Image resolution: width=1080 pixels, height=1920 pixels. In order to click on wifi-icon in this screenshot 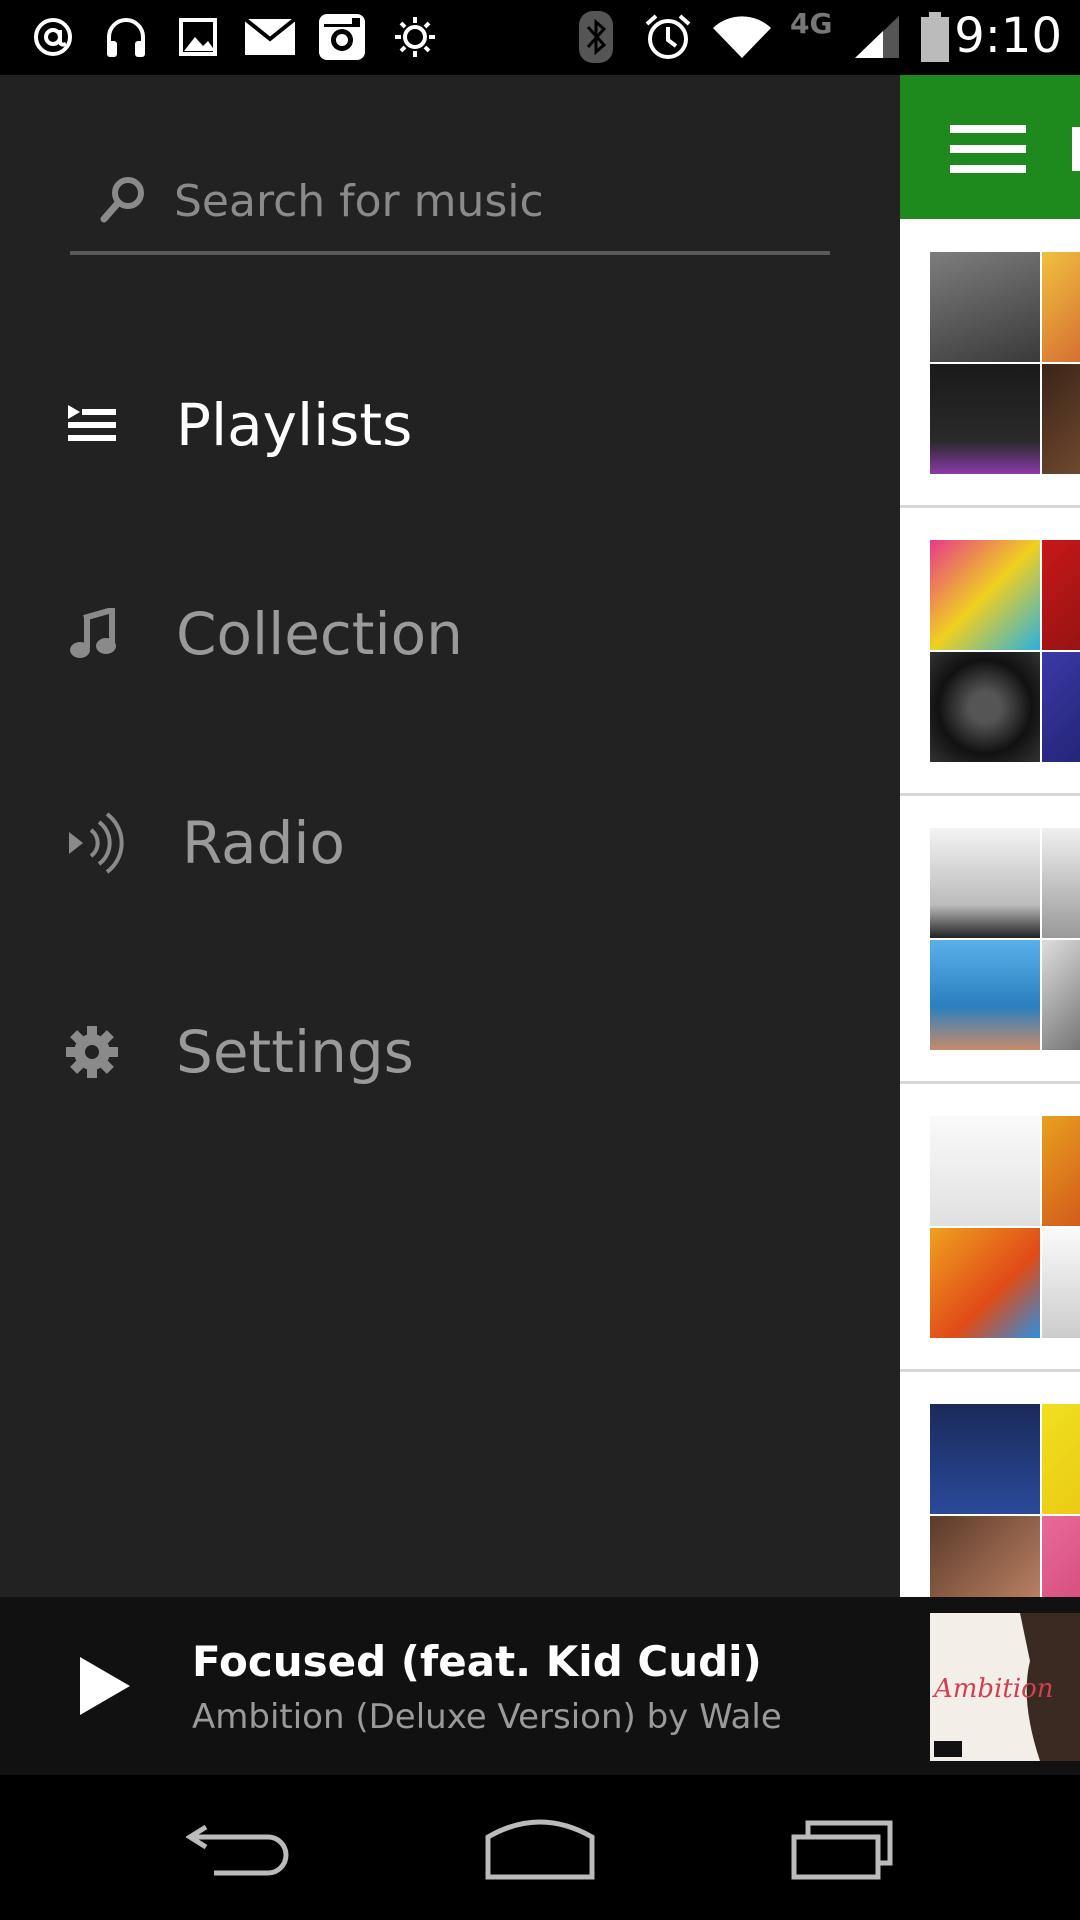, I will do `click(742, 37)`.